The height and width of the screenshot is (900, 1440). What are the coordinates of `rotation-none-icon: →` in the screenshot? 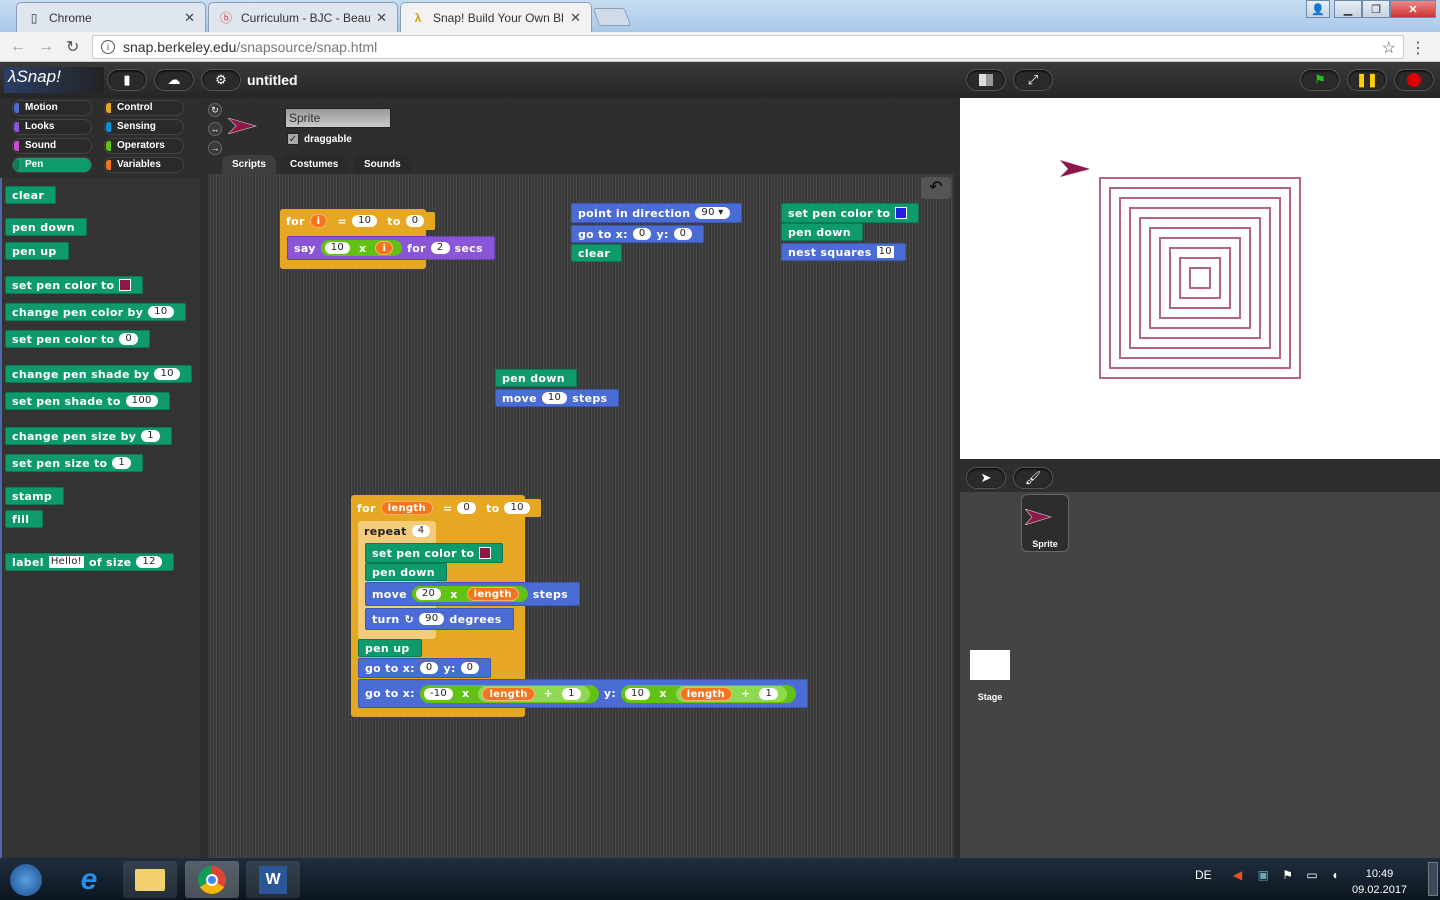 It's located at (215, 148).